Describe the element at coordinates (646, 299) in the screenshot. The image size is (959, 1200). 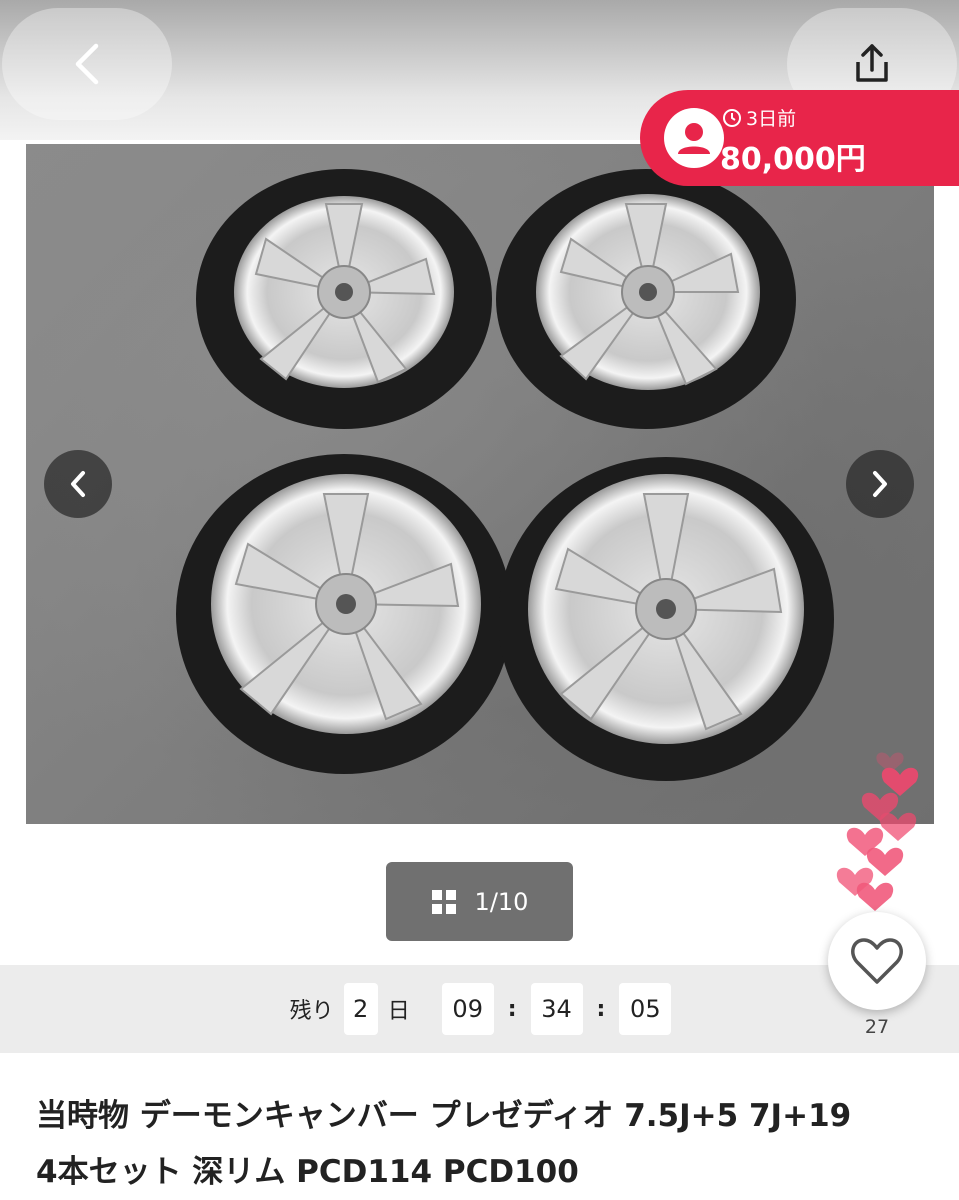
I see `wheel-top-right` at that location.